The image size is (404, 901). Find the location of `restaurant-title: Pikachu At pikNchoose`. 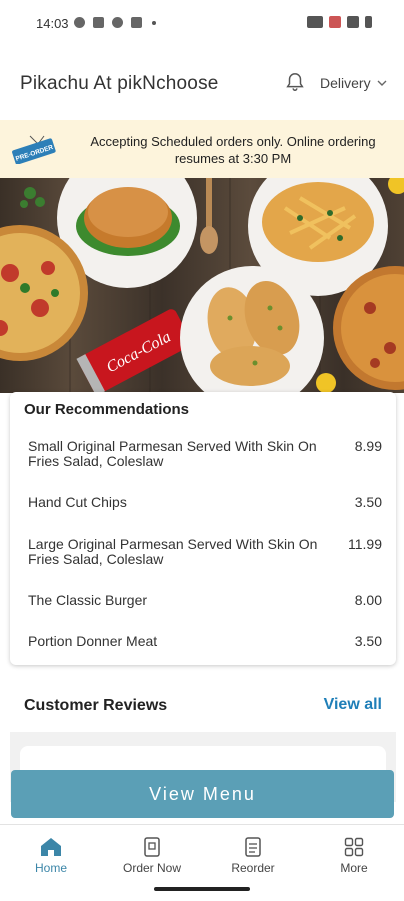

restaurant-title: Pikachu At pikNchoose is located at coordinates (119, 83).